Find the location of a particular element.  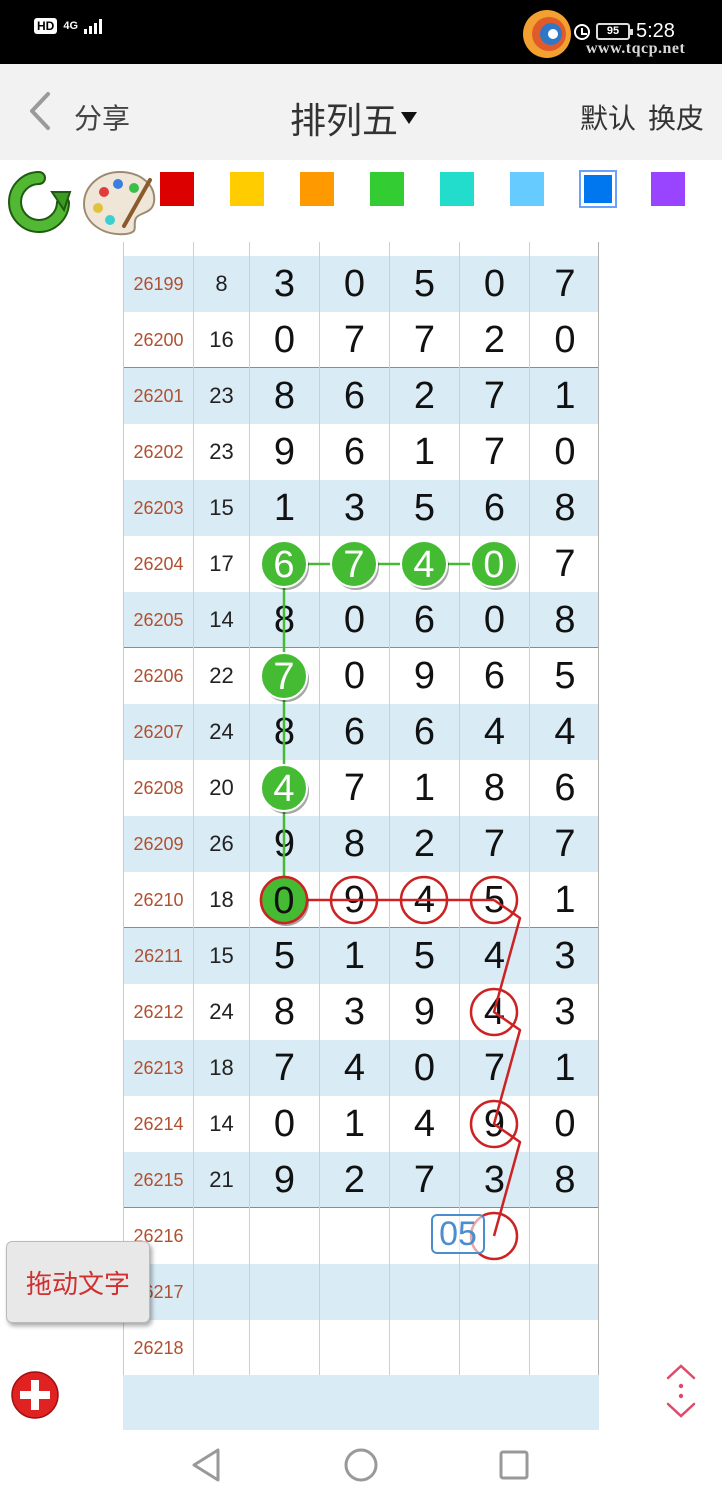

add-circle-icon is located at coordinates (35, 1395).